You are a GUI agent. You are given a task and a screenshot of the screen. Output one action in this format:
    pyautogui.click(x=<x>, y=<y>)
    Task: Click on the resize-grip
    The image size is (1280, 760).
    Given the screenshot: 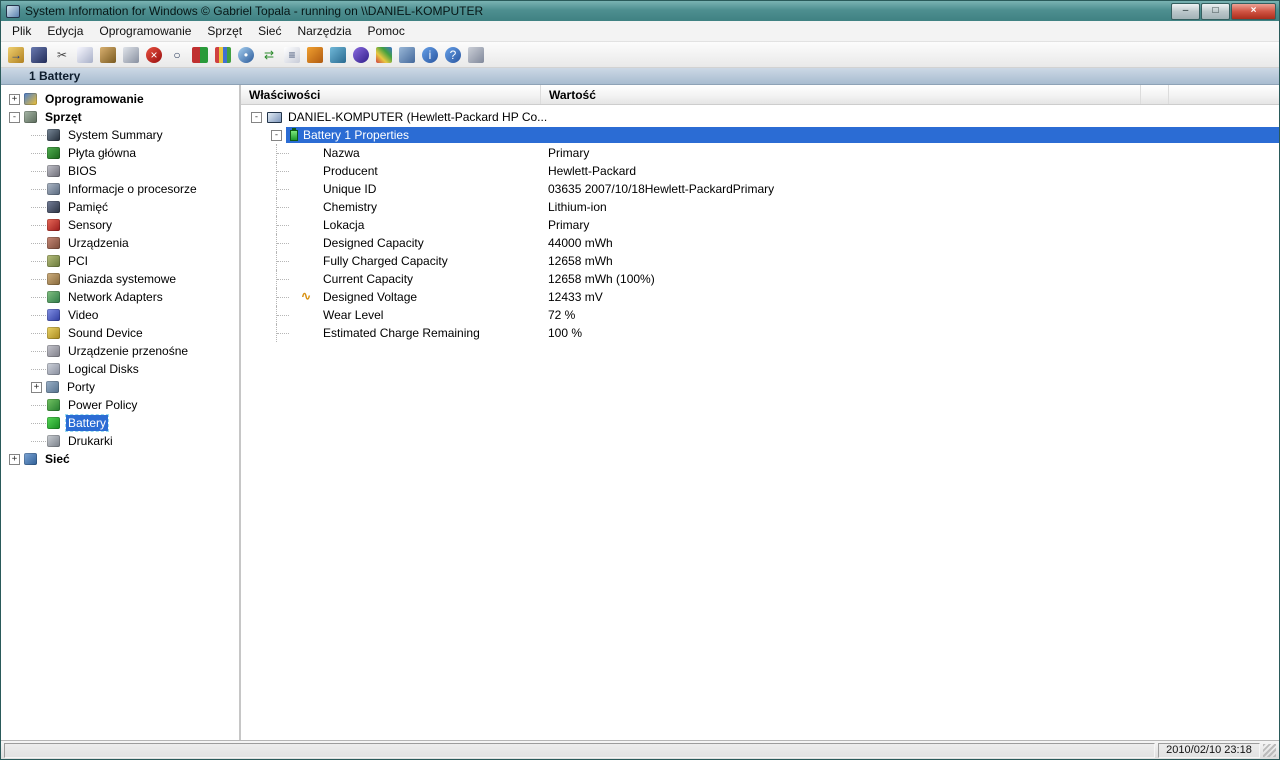 What is the action you would take?
    pyautogui.click(x=1269, y=750)
    